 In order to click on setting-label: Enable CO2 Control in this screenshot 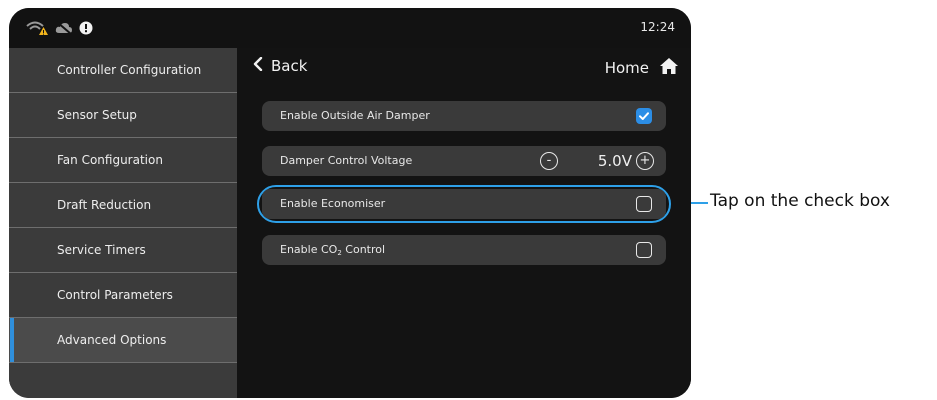, I will do `click(333, 250)`.